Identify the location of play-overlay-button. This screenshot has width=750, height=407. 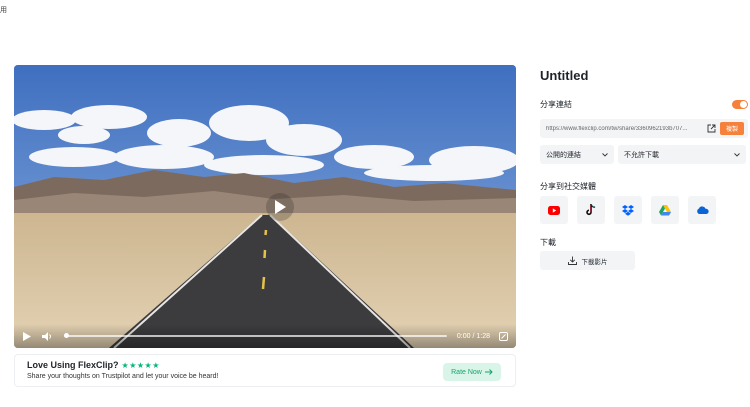
(280, 207).